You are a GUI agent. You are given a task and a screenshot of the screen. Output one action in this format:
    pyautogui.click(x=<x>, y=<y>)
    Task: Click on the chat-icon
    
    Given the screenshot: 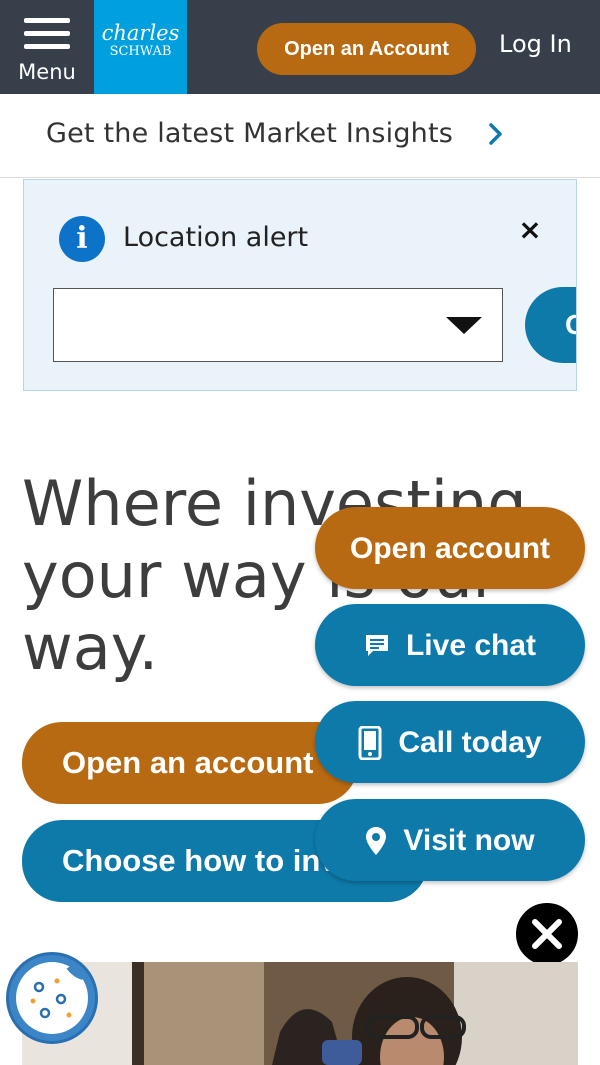 What is the action you would take?
    pyautogui.click(x=376, y=646)
    